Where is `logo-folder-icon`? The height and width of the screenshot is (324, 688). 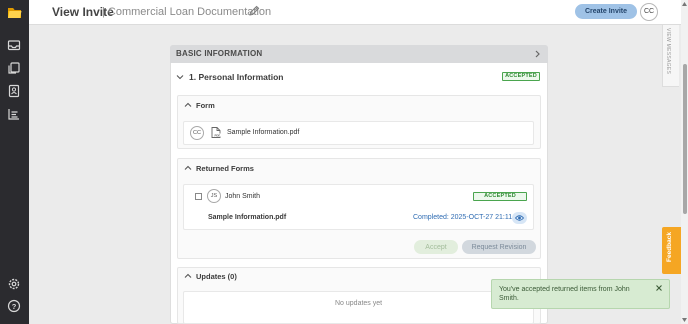 logo-folder-icon is located at coordinates (14, 12).